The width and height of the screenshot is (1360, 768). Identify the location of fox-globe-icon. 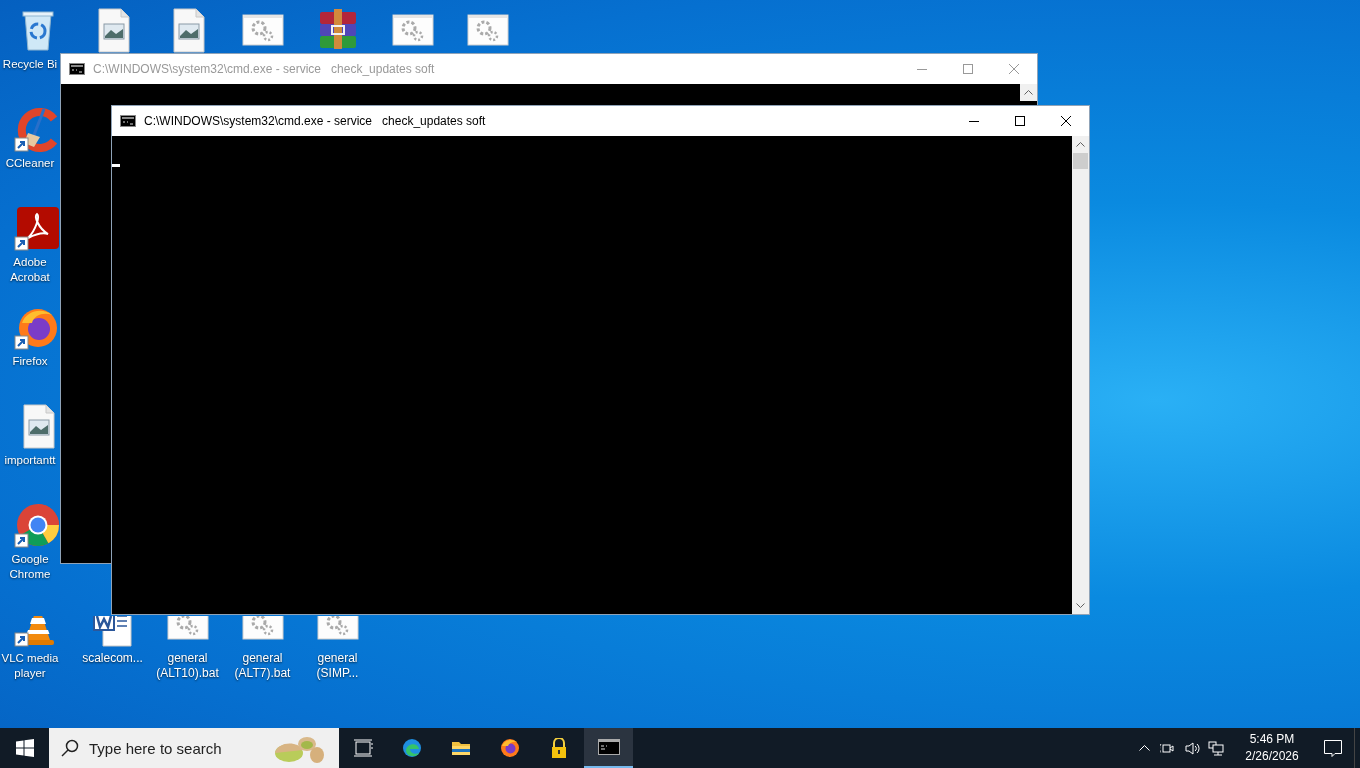
(510, 748).